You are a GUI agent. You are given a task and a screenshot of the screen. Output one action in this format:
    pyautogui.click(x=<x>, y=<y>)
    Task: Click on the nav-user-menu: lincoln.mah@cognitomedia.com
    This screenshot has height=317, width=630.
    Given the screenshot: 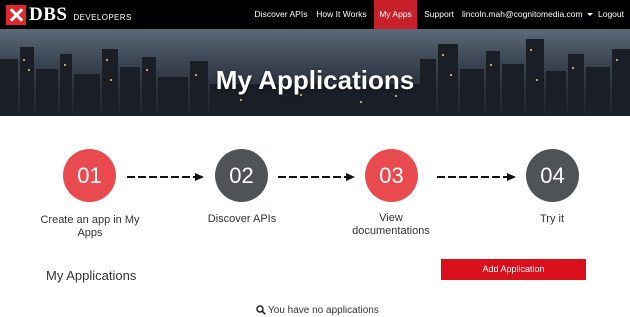 What is the action you would take?
    pyautogui.click(x=527, y=14)
    